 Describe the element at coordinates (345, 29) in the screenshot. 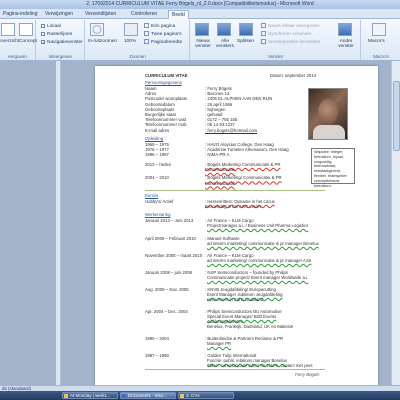

I see `switch-window-icon` at that location.